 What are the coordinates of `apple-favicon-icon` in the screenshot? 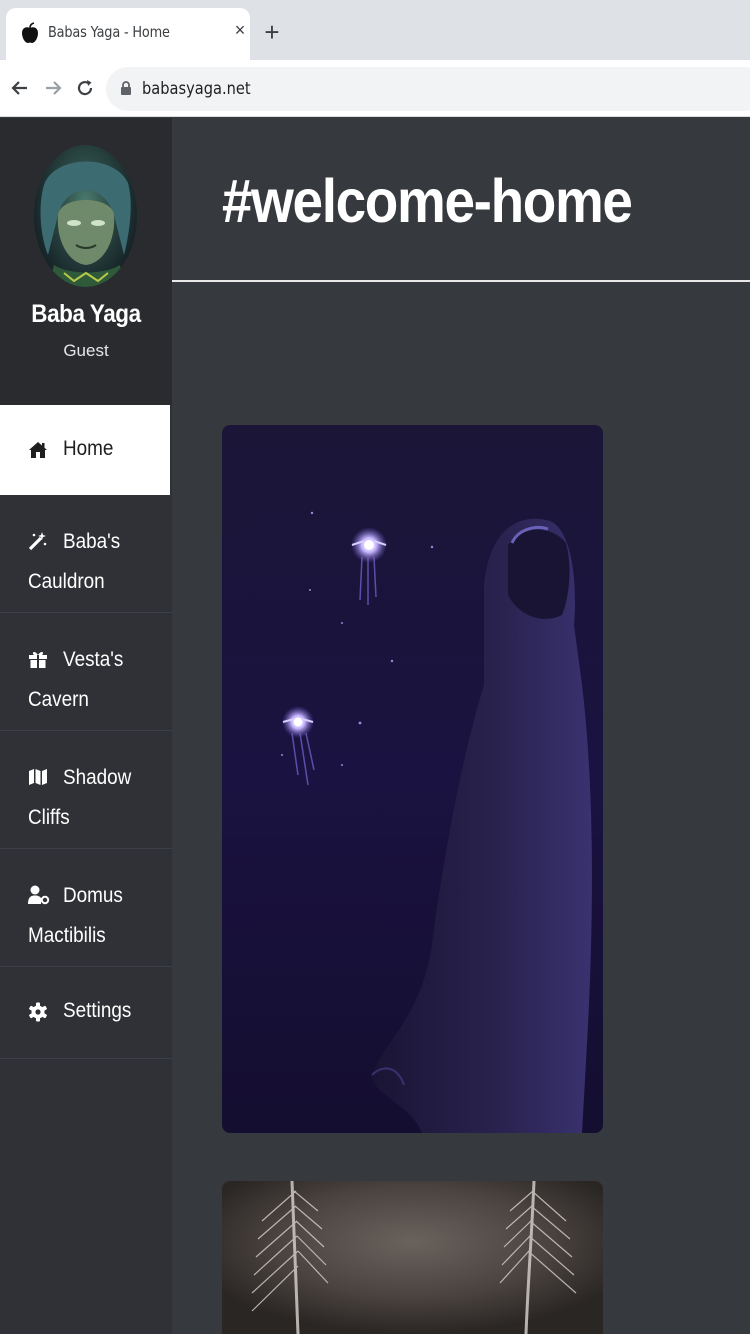 It's located at (30, 33).